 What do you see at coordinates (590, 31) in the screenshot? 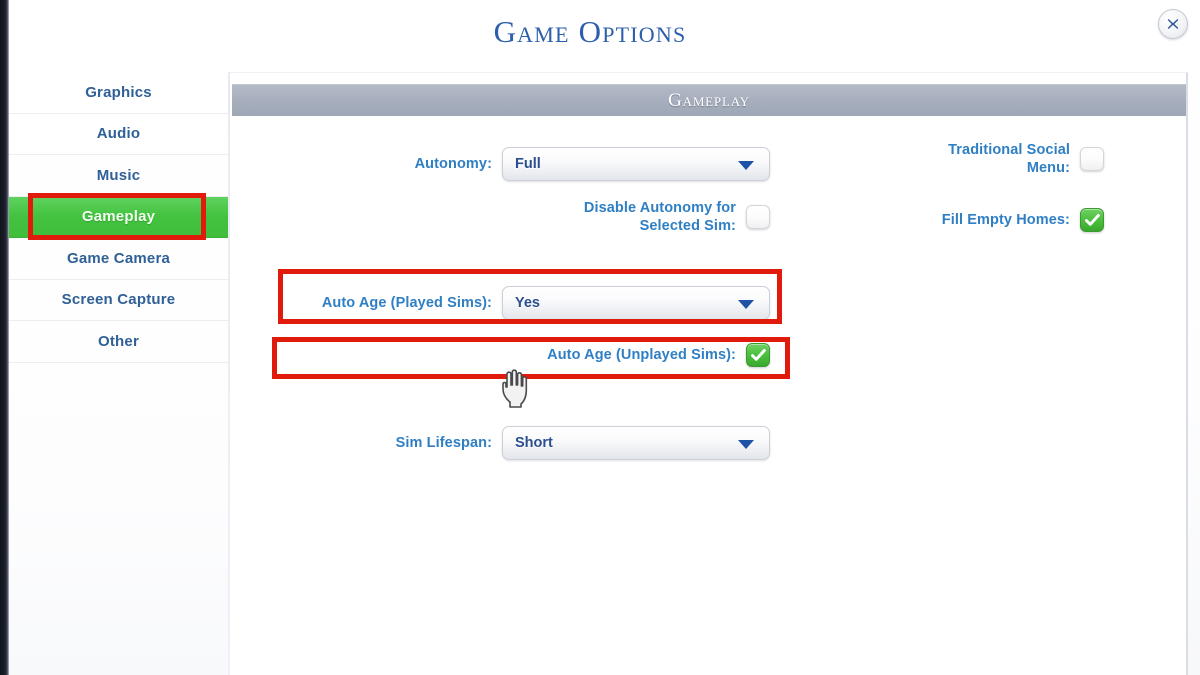
I see `page-title: Game Options` at bounding box center [590, 31].